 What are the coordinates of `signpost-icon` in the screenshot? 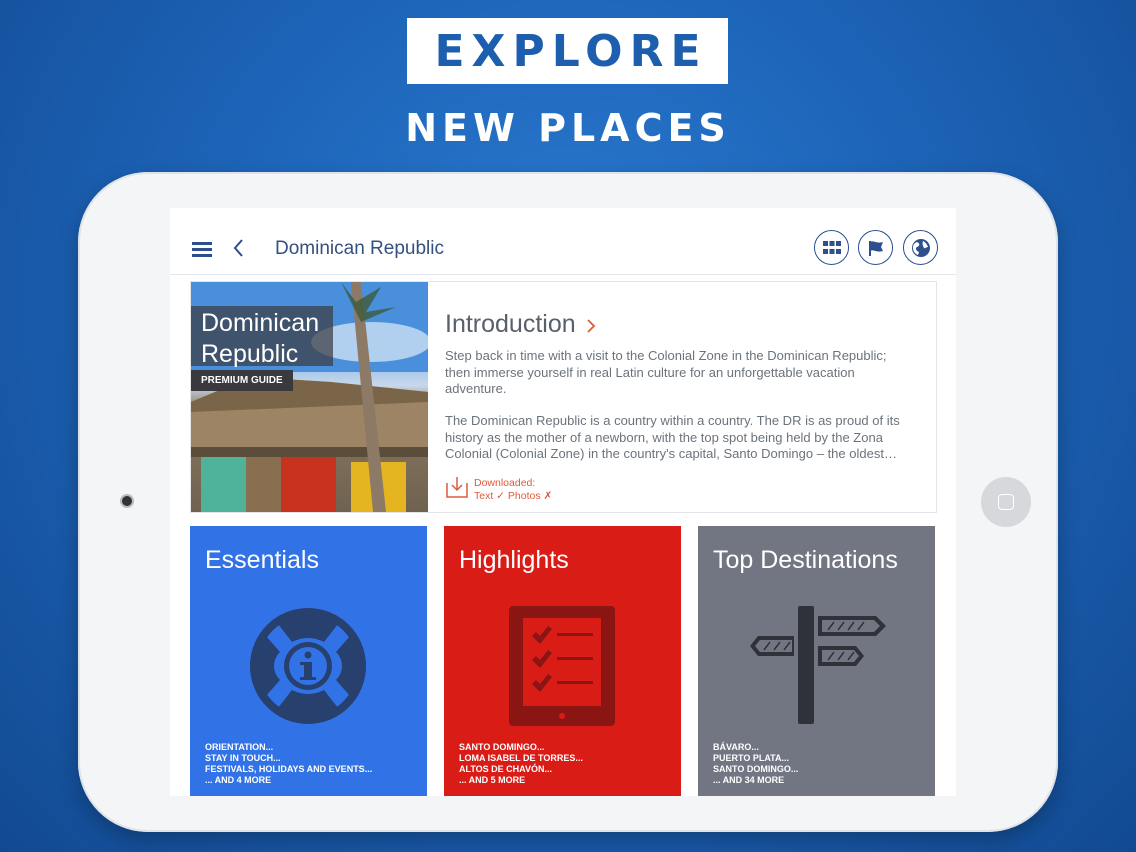 It's located at (818, 665).